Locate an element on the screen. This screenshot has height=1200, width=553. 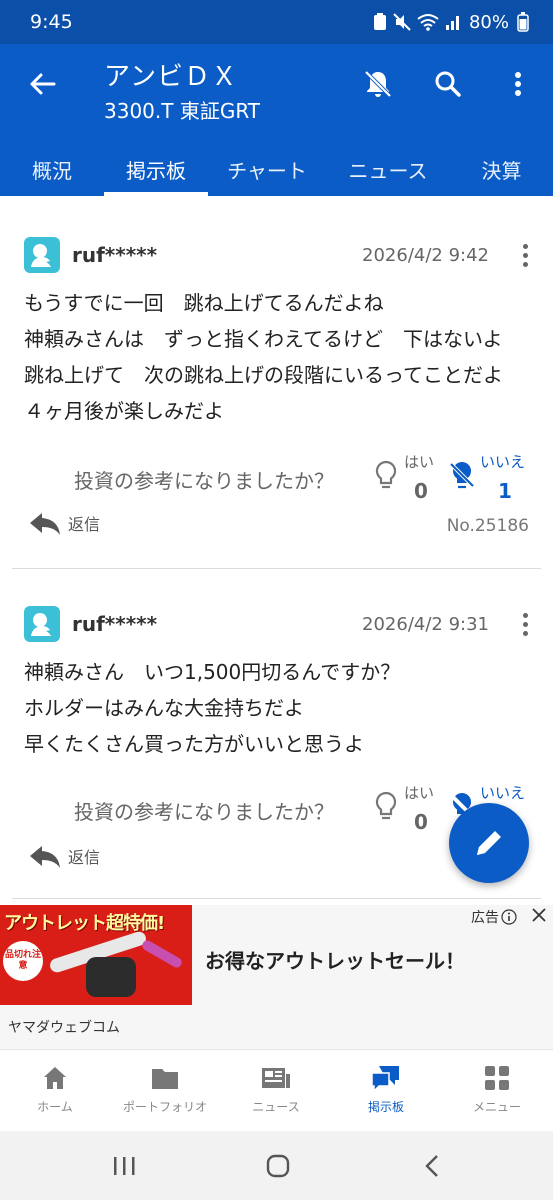
no-count: 1 is located at coordinates (505, 491).